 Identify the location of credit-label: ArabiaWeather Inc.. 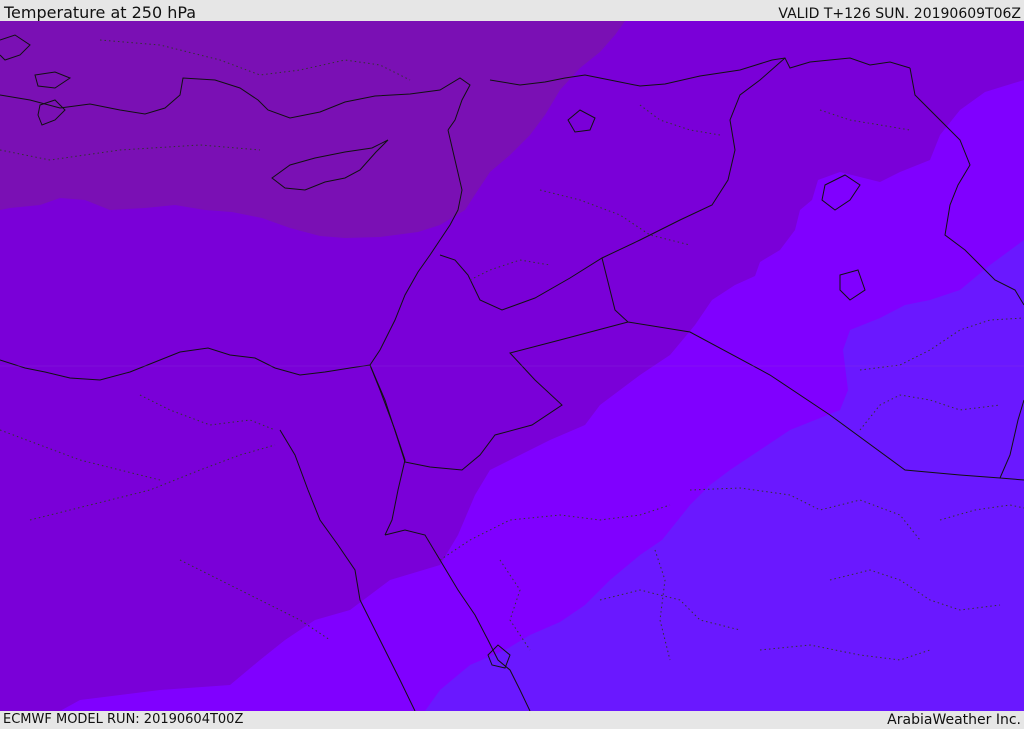
(954, 720).